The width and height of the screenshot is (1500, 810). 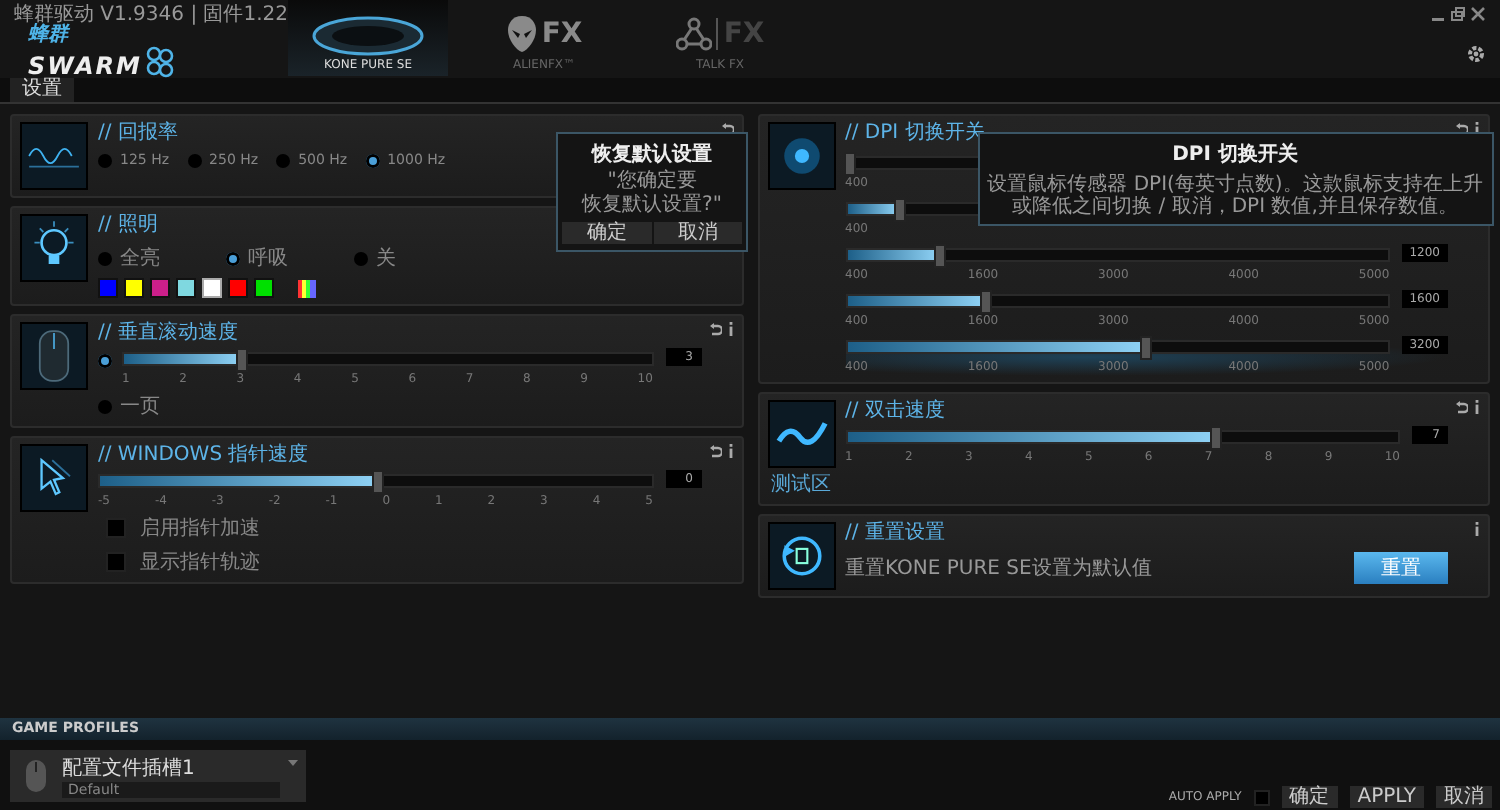 What do you see at coordinates (1235, 196) in the screenshot?
I see `tooltip-text: 设置鼠标传感器 DPI(每英寸点数)。这款鼠标支持在上升或降低之间切换 / 取消，DPI 数值,并且保存数值。` at bounding box center [1235, 196].